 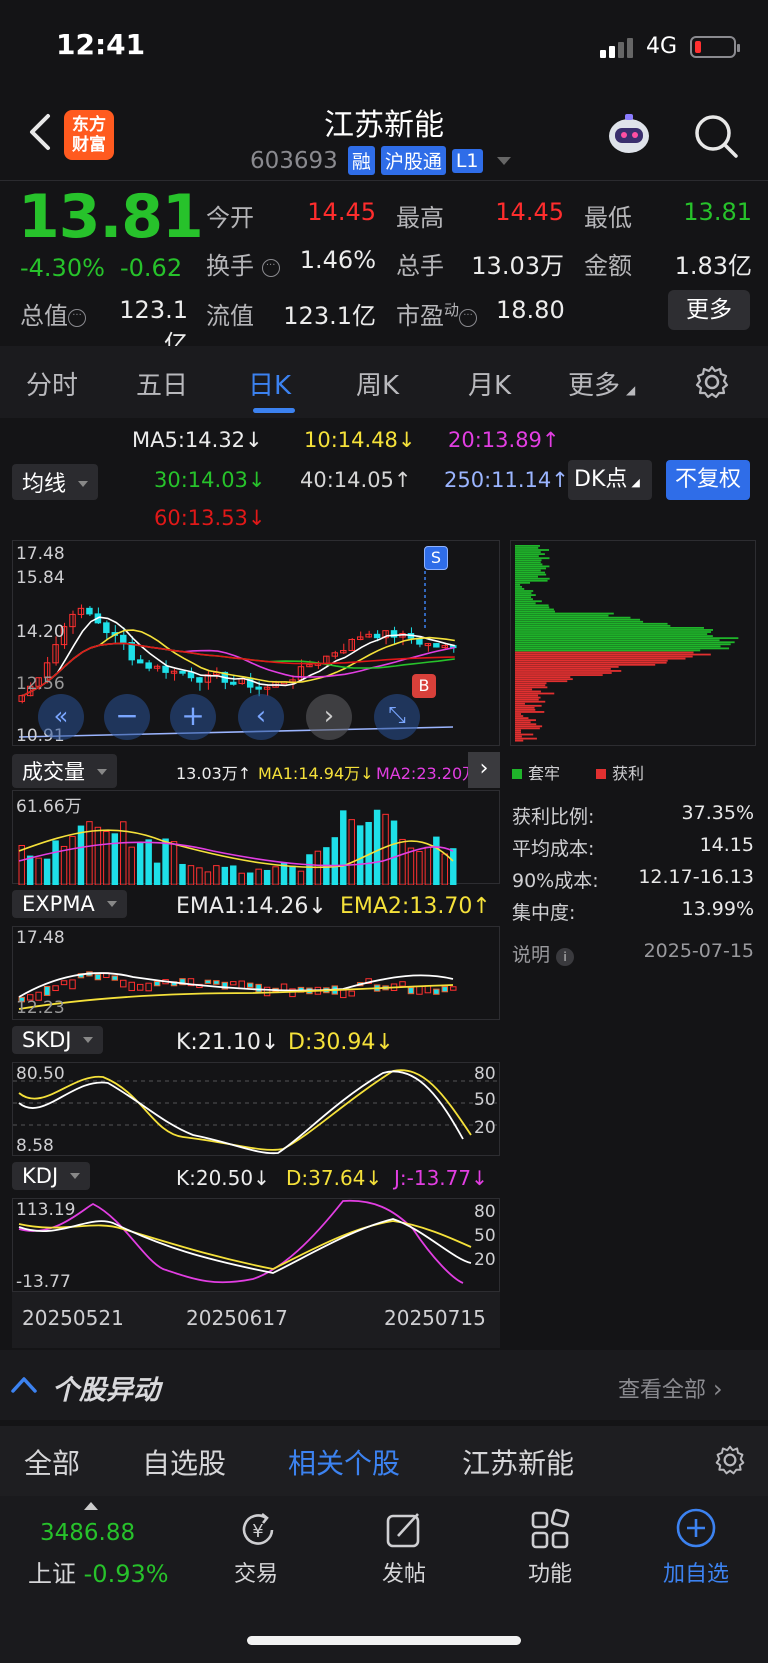 What do you see at coordinates (61, 717) in the screenshot?
I see `scroll-left-fast-icon: «` at bounding box center [61, 717].